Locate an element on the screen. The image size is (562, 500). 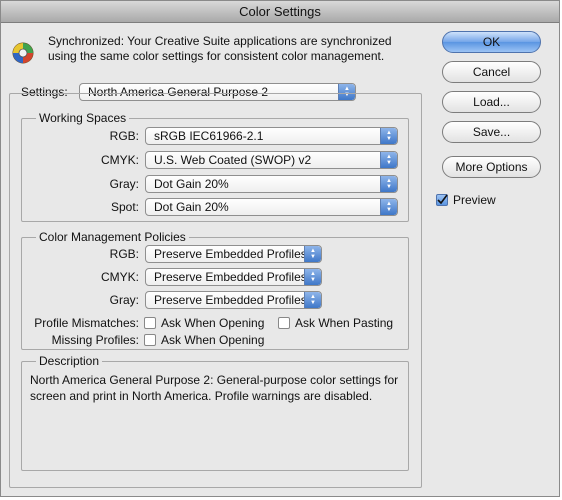
ask-pasting-checkbox is located at coordinates (284, 323).